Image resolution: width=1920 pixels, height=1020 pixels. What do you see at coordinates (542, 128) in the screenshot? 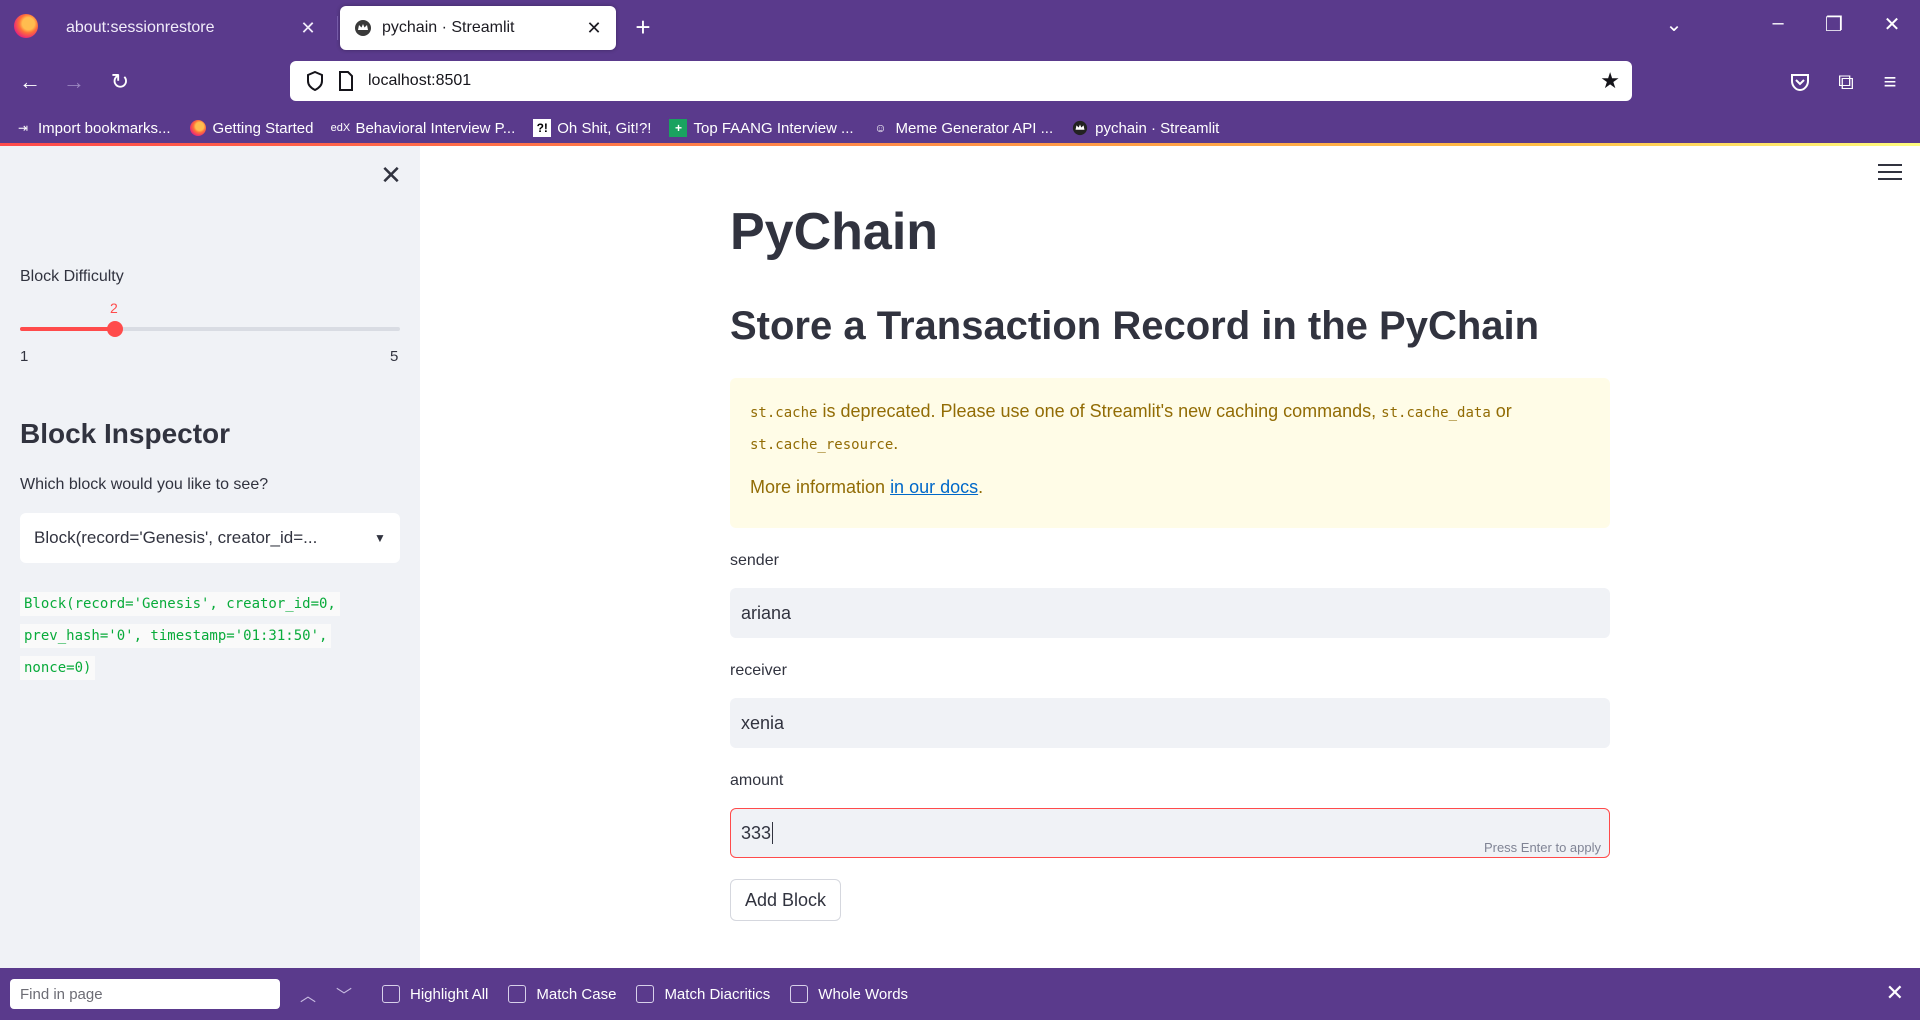
I see `question-box-icon: ?!` at bounding box center [542, 128].